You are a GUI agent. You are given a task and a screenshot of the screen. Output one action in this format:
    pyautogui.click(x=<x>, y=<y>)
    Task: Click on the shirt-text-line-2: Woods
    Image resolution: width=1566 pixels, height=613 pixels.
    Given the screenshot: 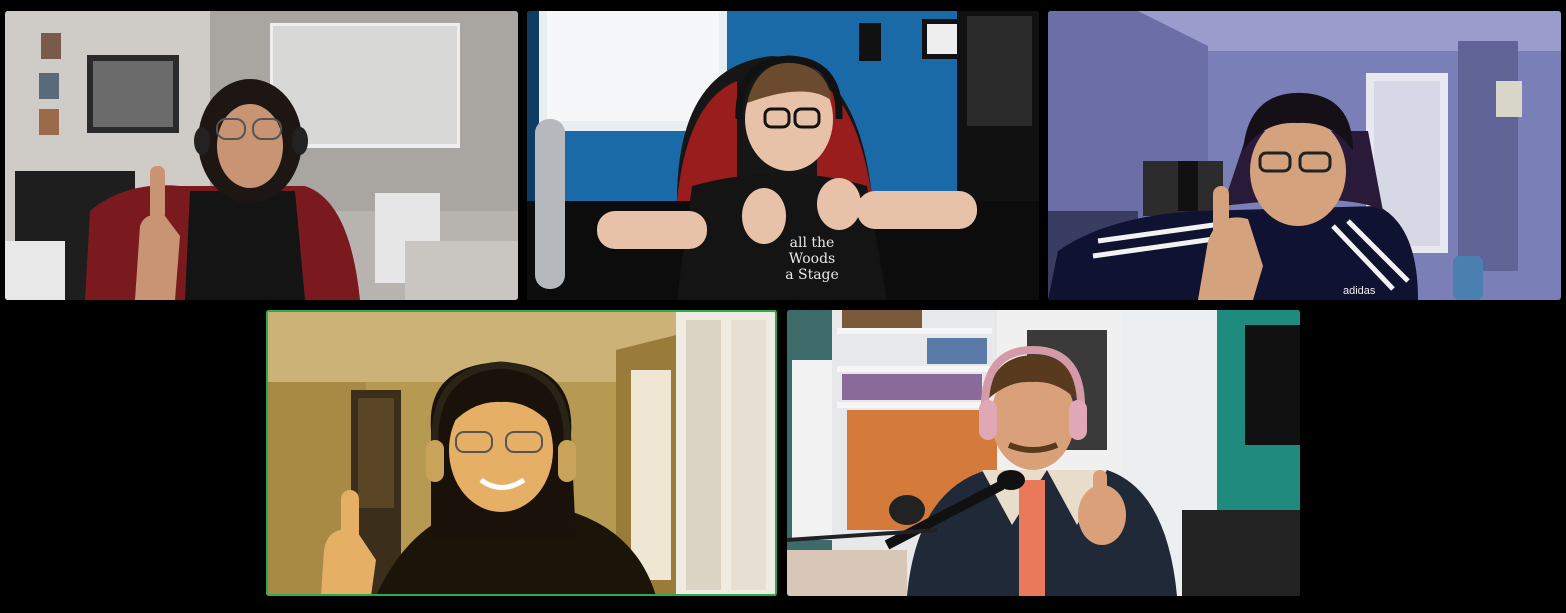 What is the action you would take?
    pyautogui.click(x=812, y=259)
    